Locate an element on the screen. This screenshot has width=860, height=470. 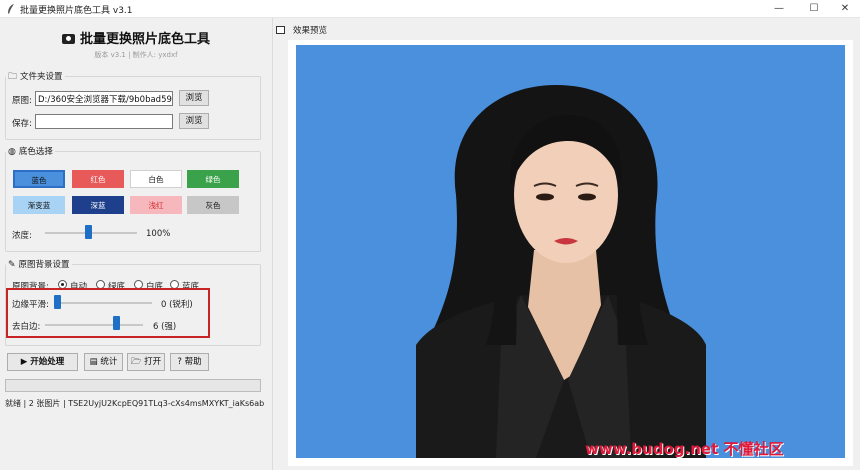
camera-icon is located at coordinates (68, 39).